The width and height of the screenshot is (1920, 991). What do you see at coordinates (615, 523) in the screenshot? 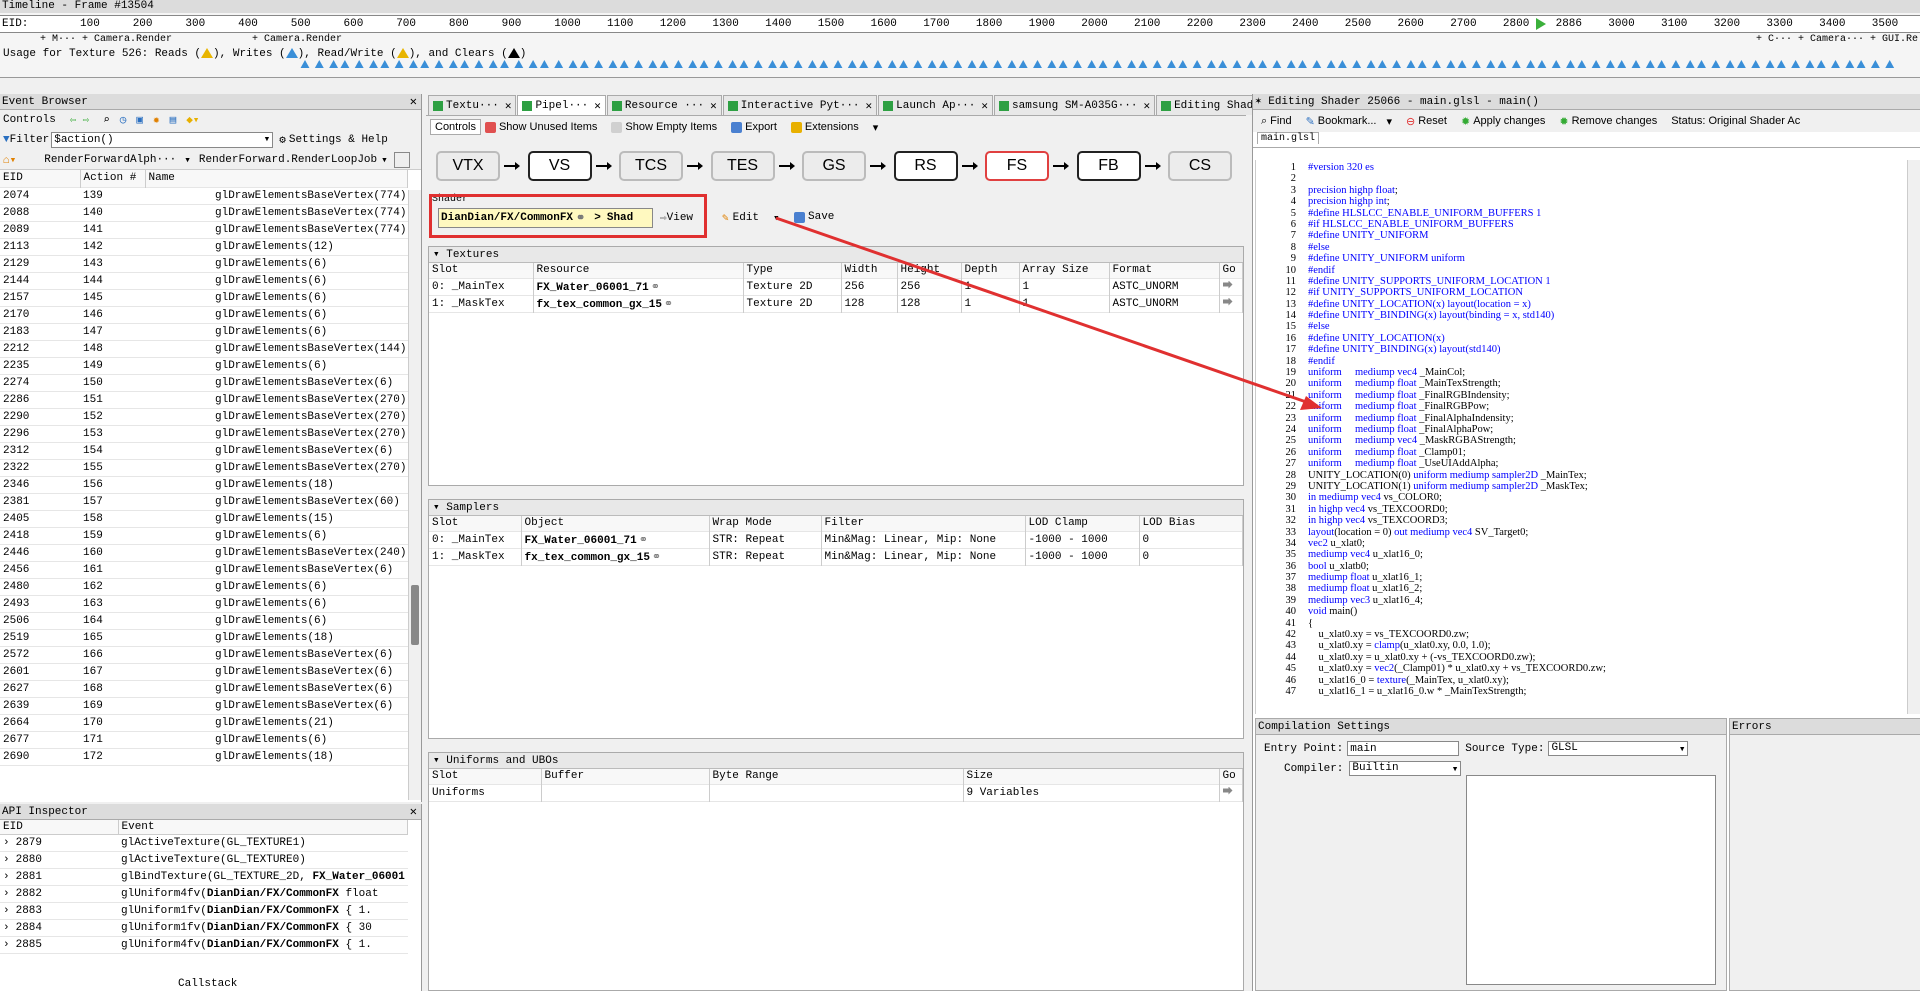
I see `col-header: Object` at bounding box center [615, 523].